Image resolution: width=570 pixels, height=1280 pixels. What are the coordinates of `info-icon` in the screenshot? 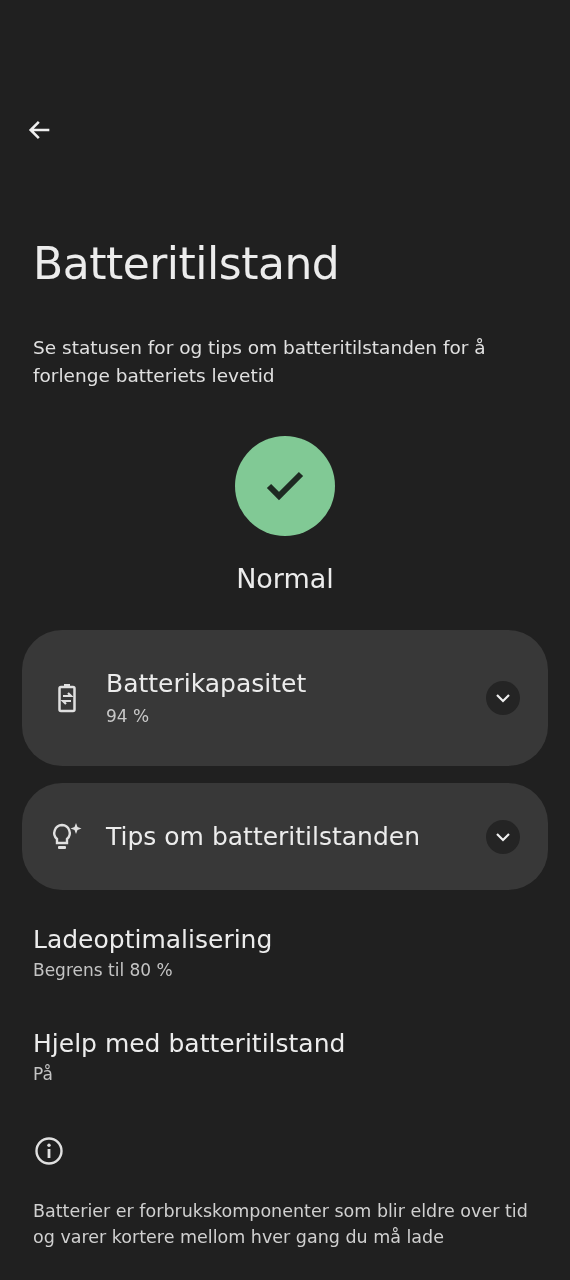 It's located at (49, 1151).